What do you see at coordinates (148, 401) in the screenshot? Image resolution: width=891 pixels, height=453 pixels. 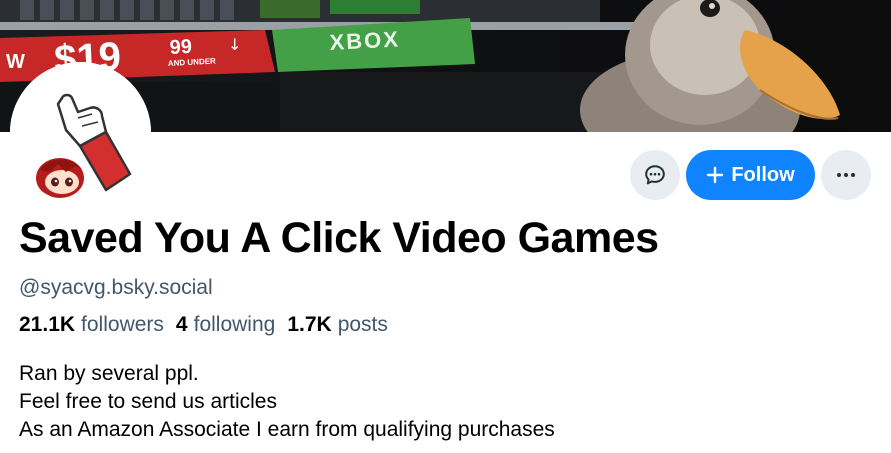 I see `bio-line: Feel free to send us articles` at bounding box center [148, 401].